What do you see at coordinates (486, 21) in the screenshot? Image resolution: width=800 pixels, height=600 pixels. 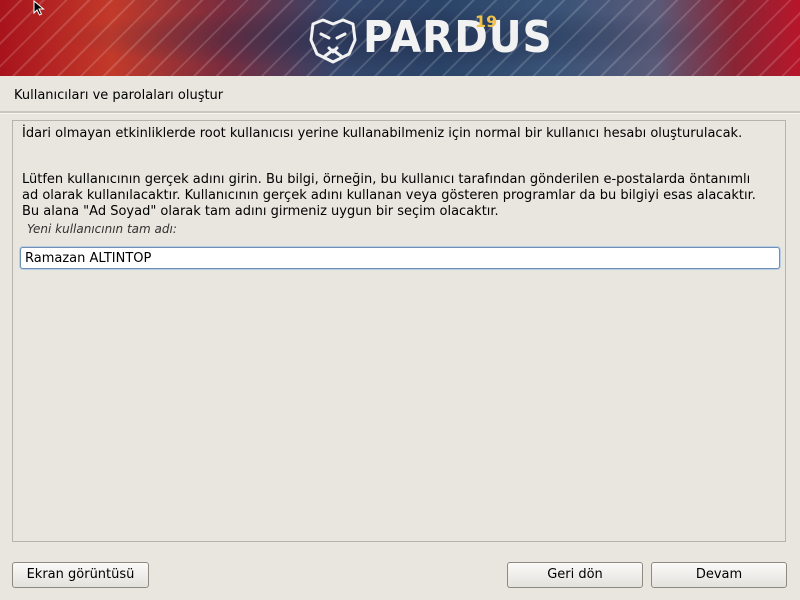 I see `brand-version: 19` at bounding box center [486, 21].